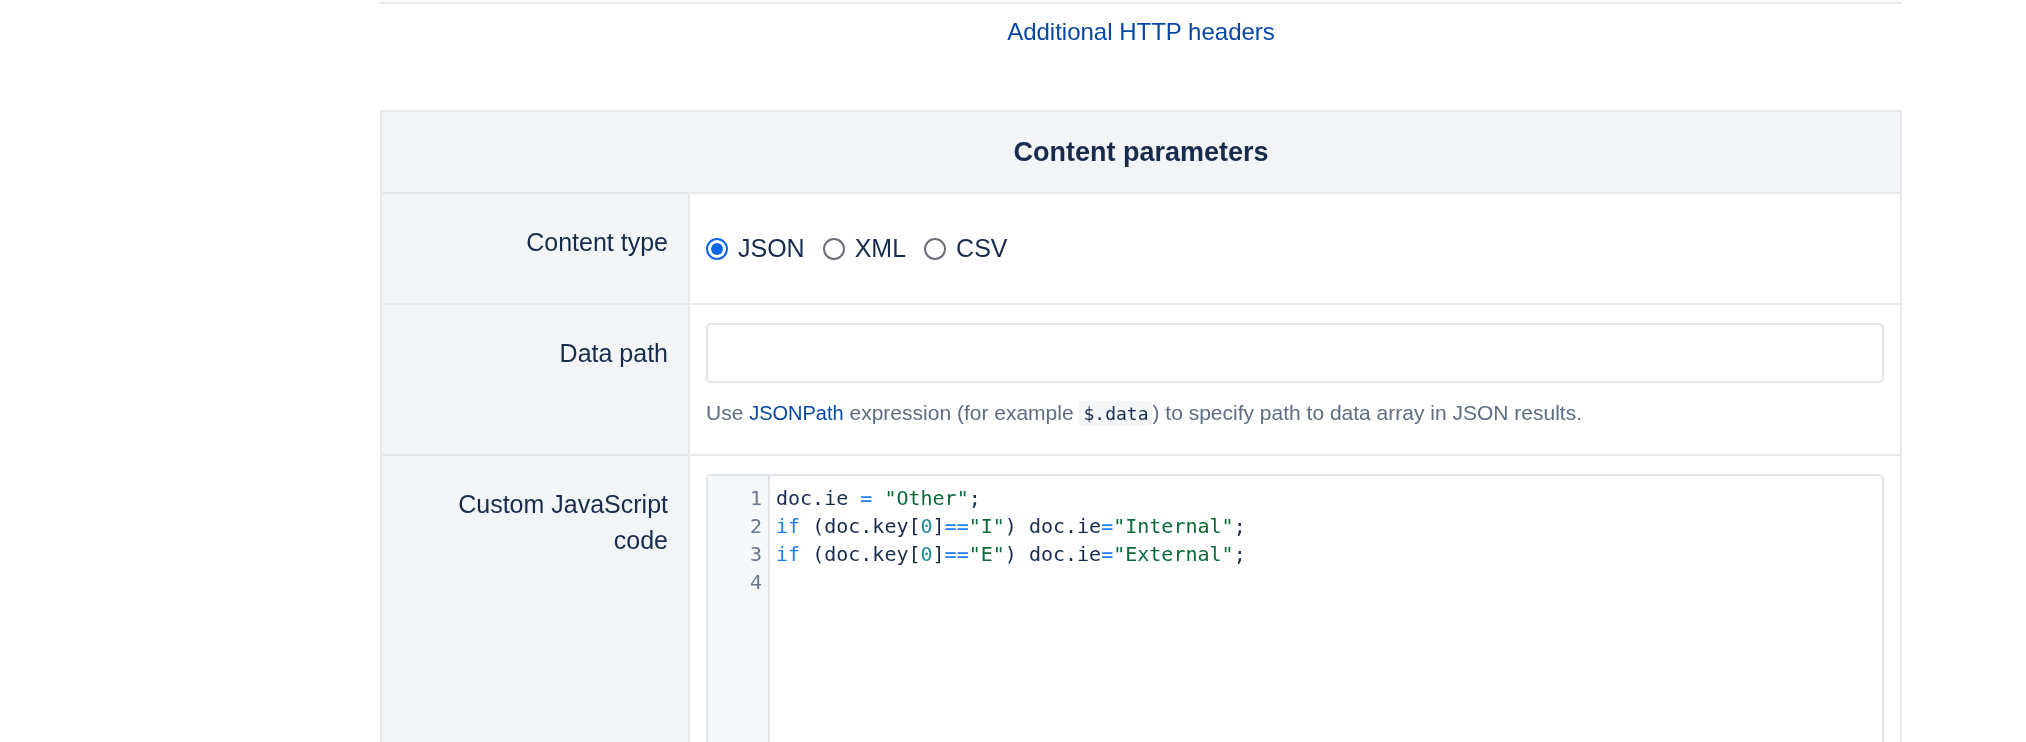 This screenshot has height=742, width=2026. I want to click on line-number: 3, so click(755, 554).